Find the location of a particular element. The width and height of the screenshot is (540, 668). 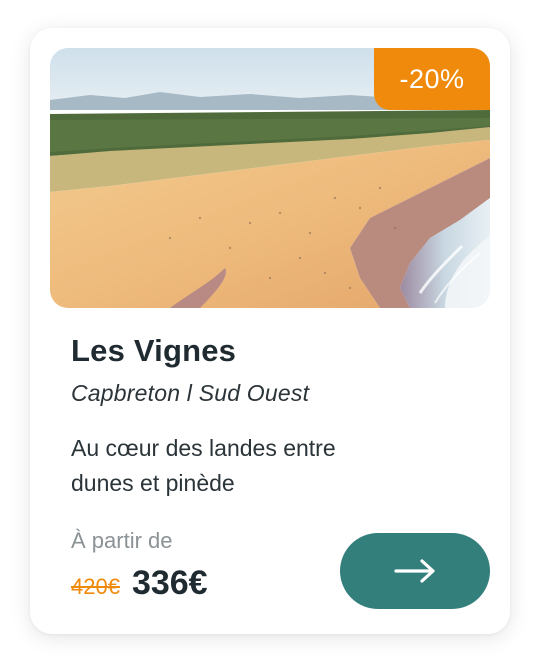

view-offer-button is located at coordinates (415, 571).